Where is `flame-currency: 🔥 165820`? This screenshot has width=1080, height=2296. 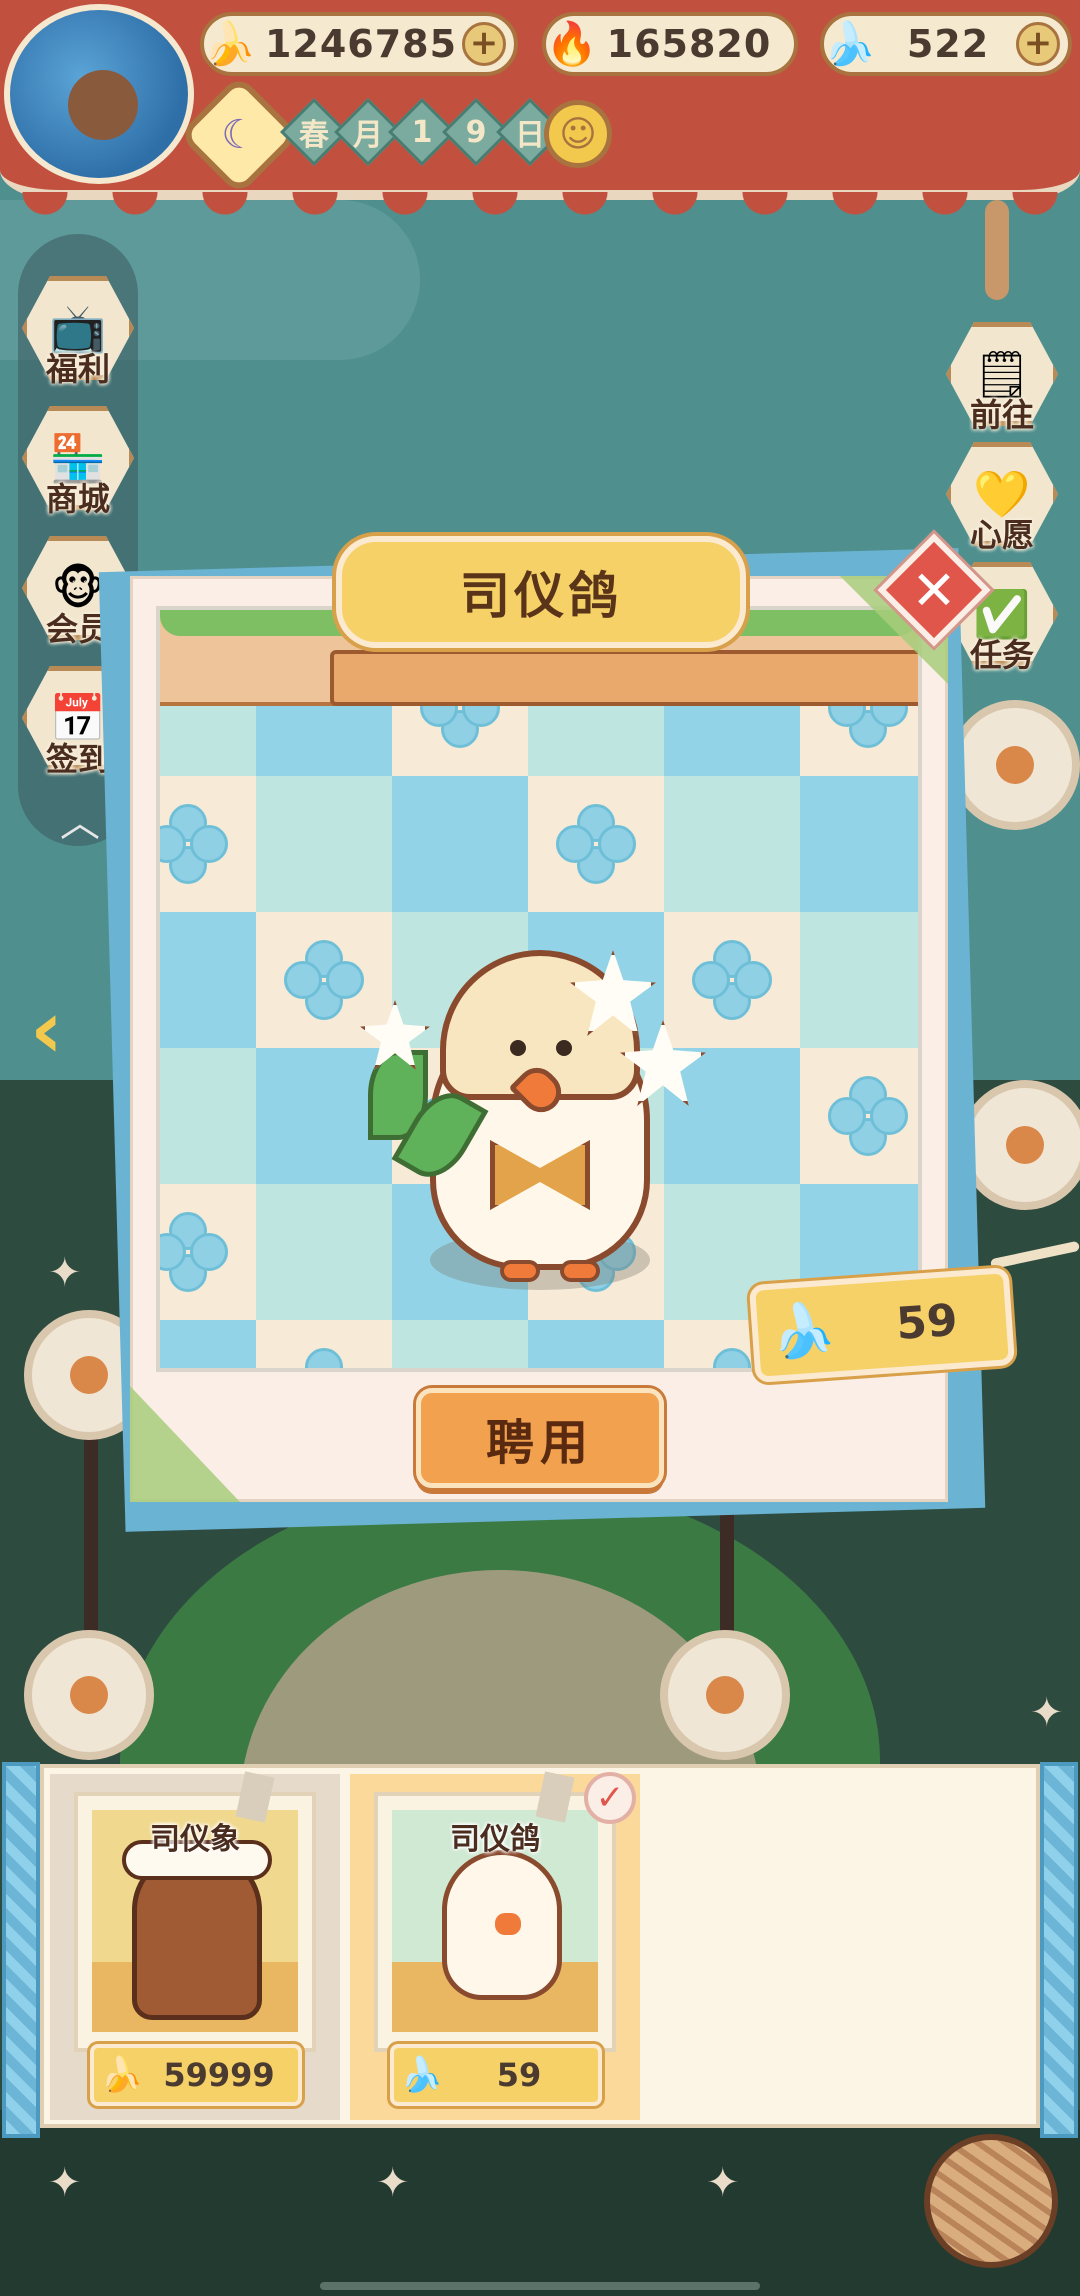 flame-currency: 🔥 165820 is located at coordinates (670, 44).